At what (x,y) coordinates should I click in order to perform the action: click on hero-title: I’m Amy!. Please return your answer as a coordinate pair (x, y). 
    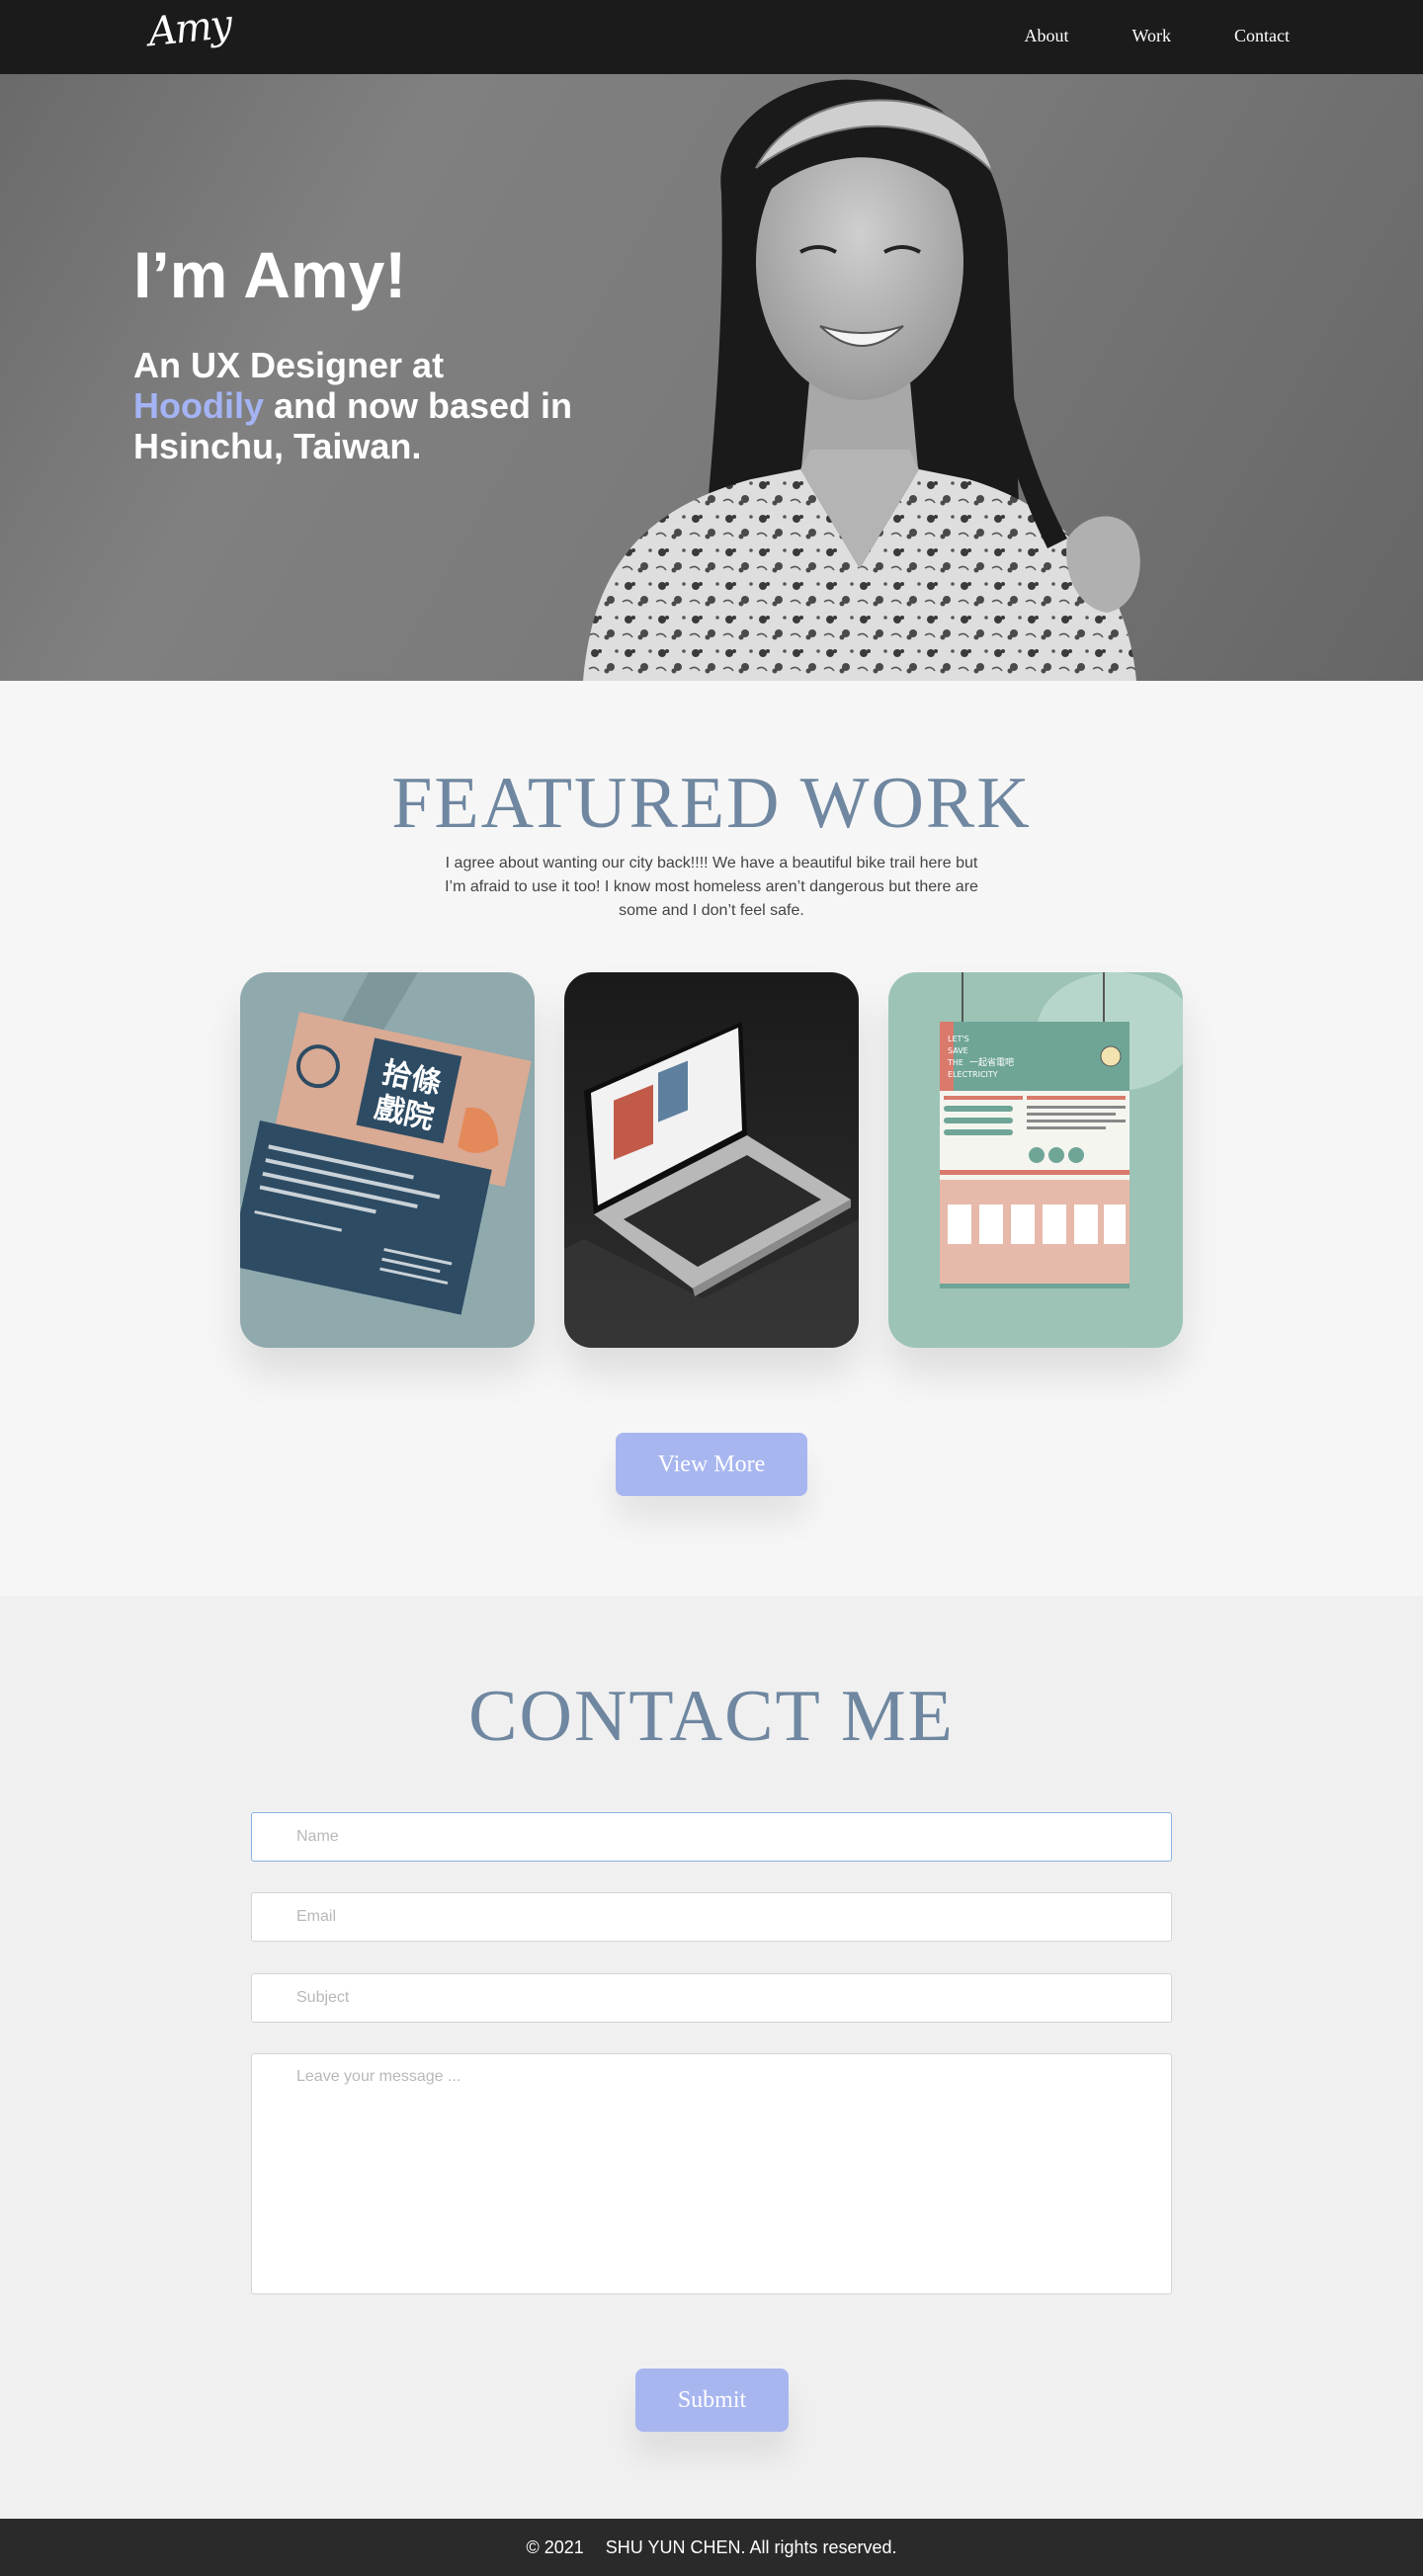
    Looking at the image, I should click on (270, 274).